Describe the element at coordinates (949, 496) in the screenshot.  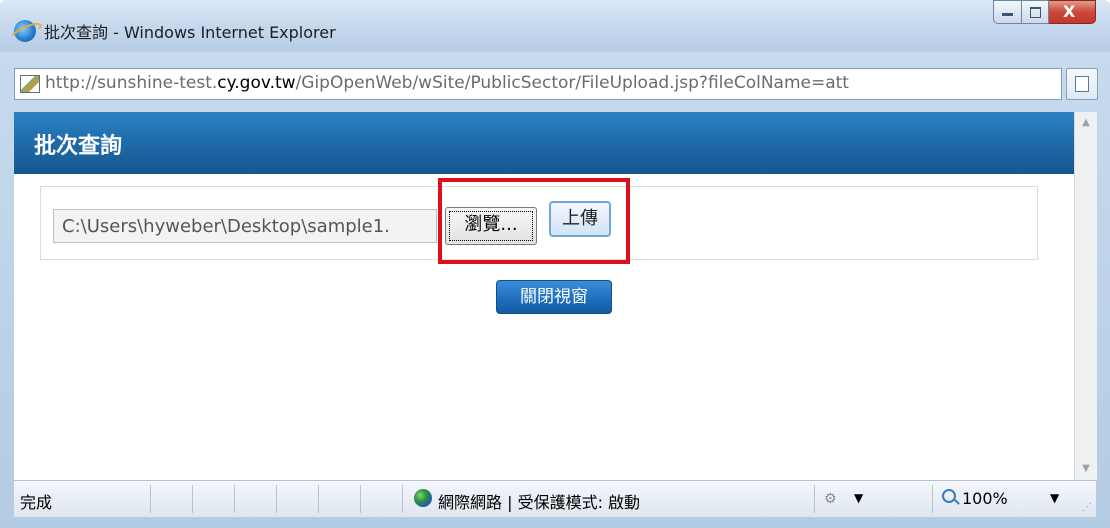
I see `zoom-icon` at that location.